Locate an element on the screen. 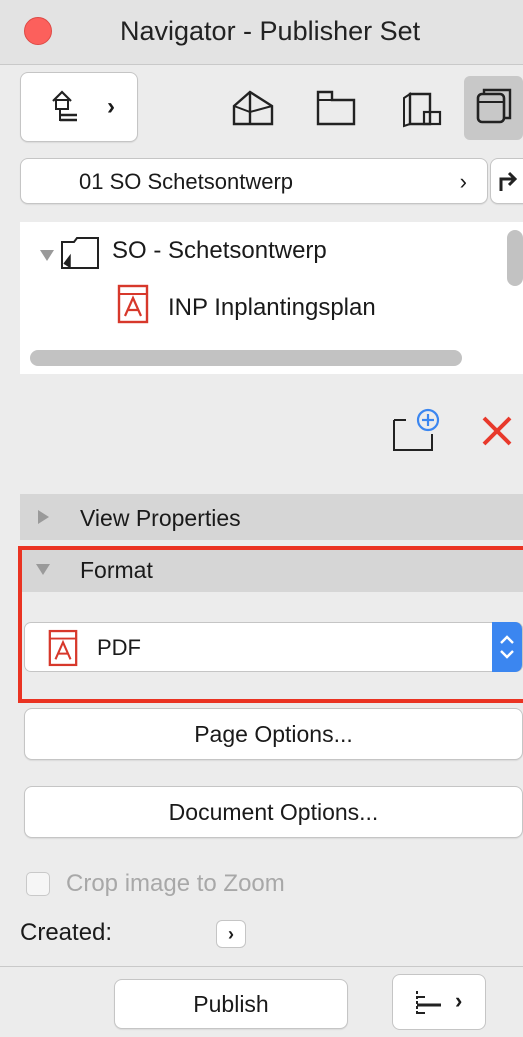 The height and width of the screenshot is (1037, 523). view-properties-header: View Properties is located at coordinates (271, 517).